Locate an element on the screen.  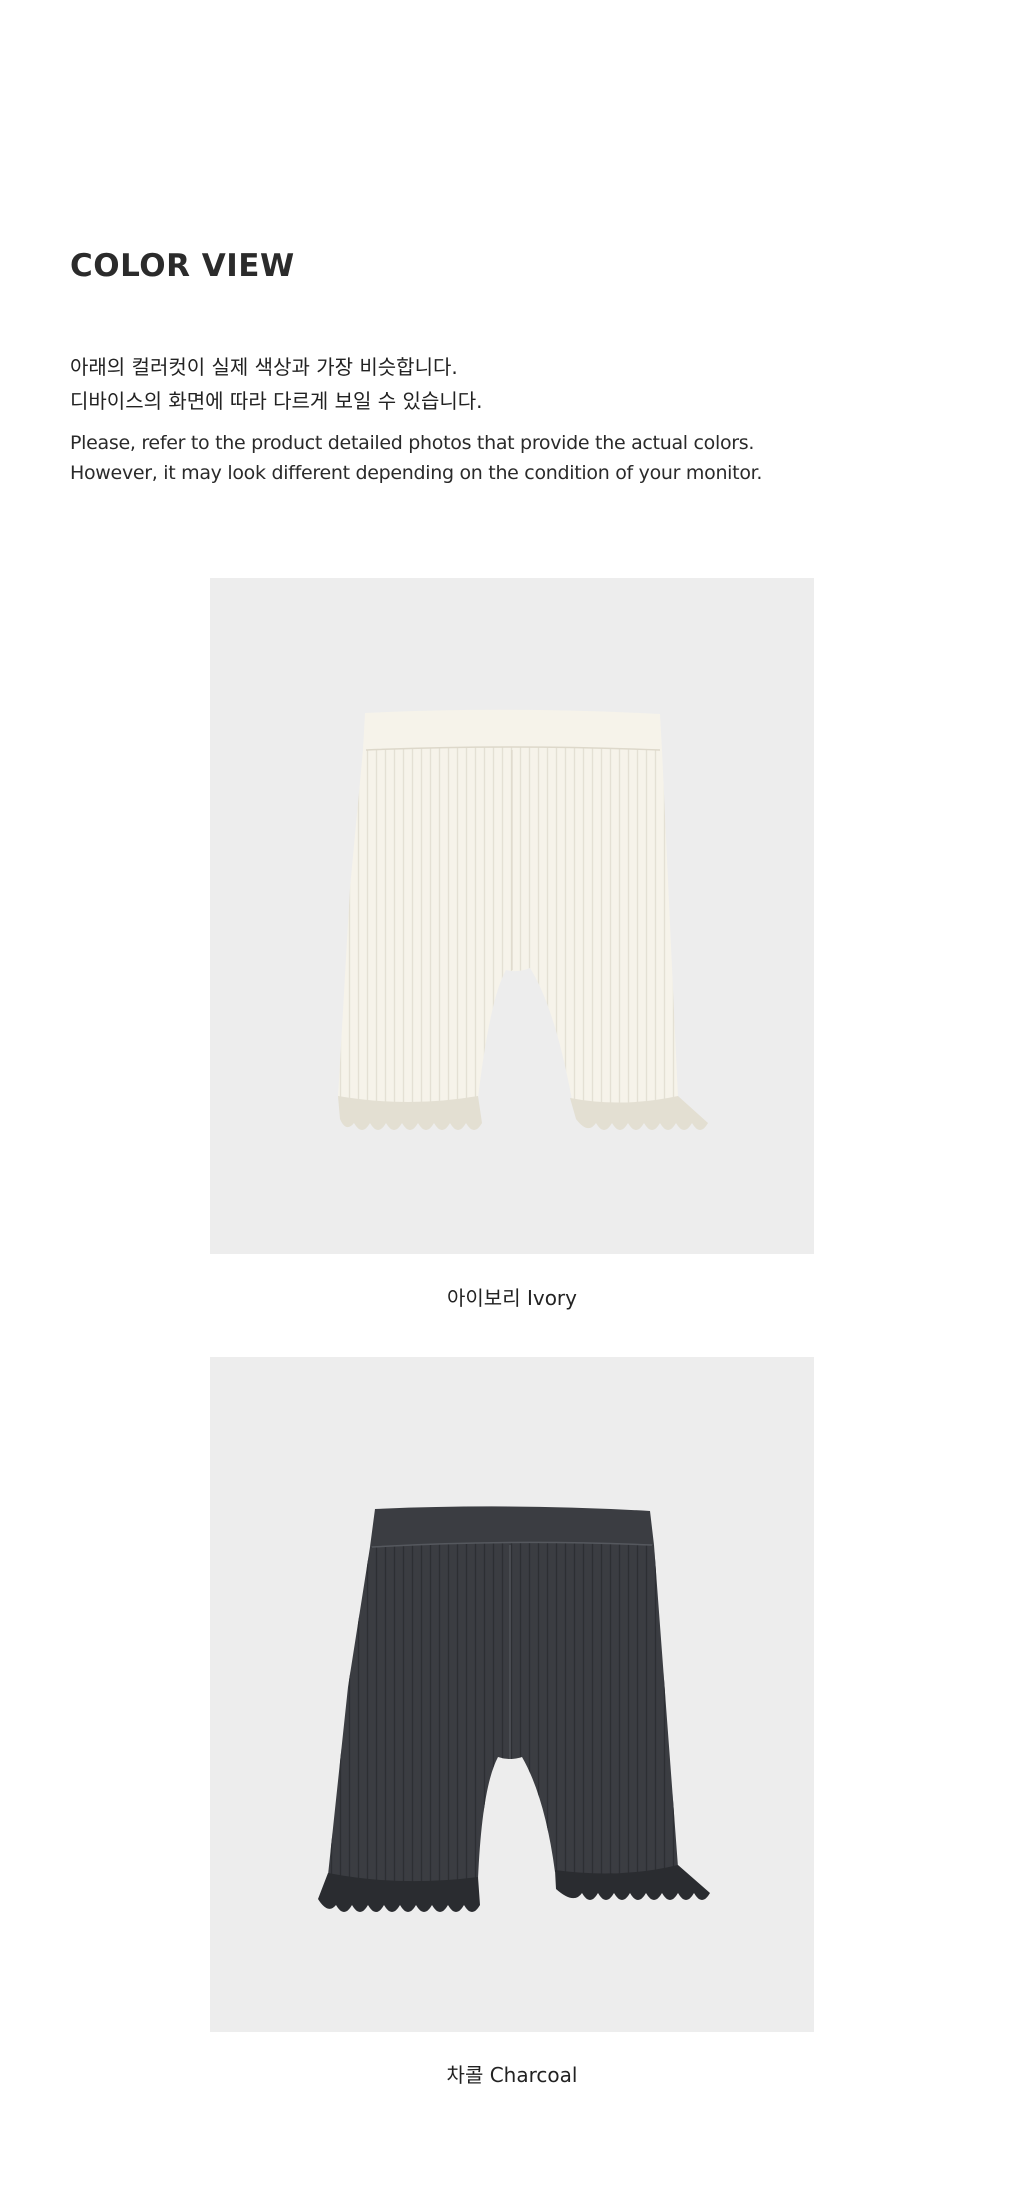
section-title: COLOR VIEW is located at coordinates (182, 266).